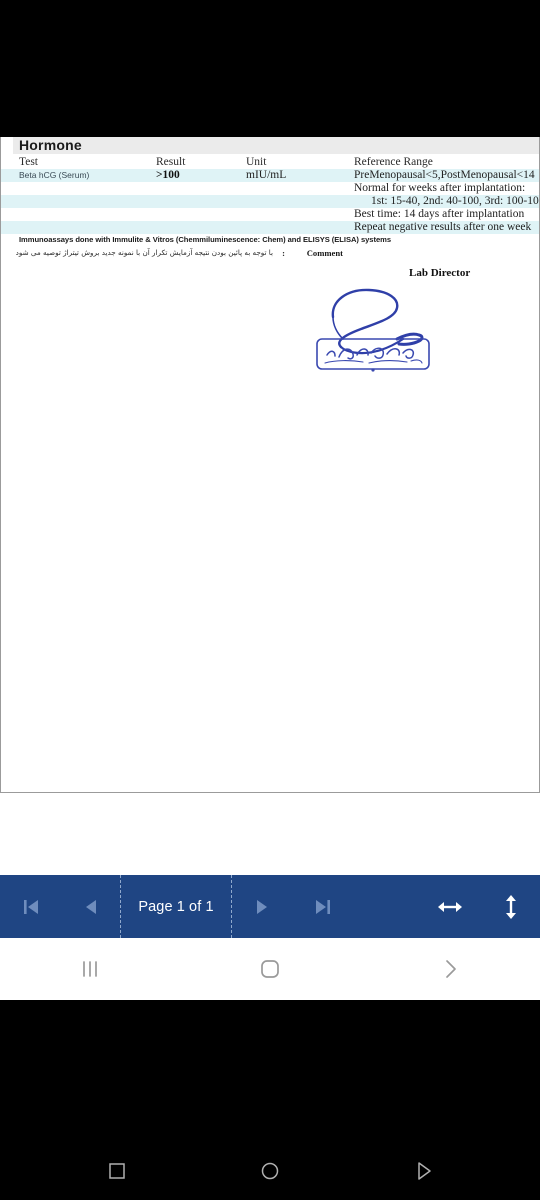 The height and width of the screenshot is (1200, 540). Describe the element at coordinates (171, 162) in the screenshot. I see `column-header-result: Result` at that location.